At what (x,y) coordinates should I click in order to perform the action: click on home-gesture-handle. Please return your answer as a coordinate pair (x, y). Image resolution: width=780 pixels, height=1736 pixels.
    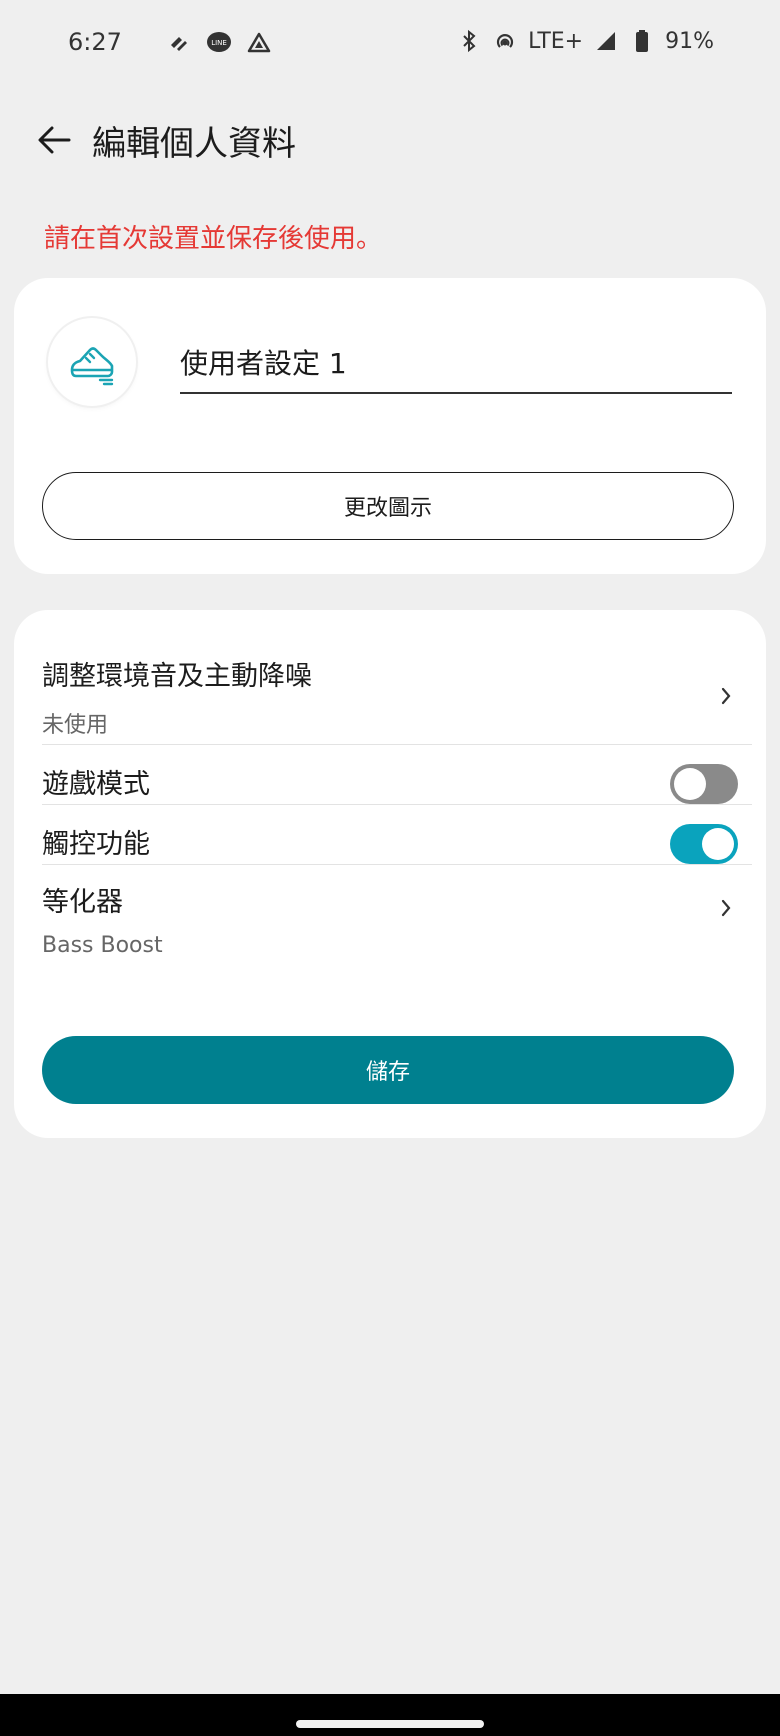
    Looking at the image, I should click on (390, 1724).